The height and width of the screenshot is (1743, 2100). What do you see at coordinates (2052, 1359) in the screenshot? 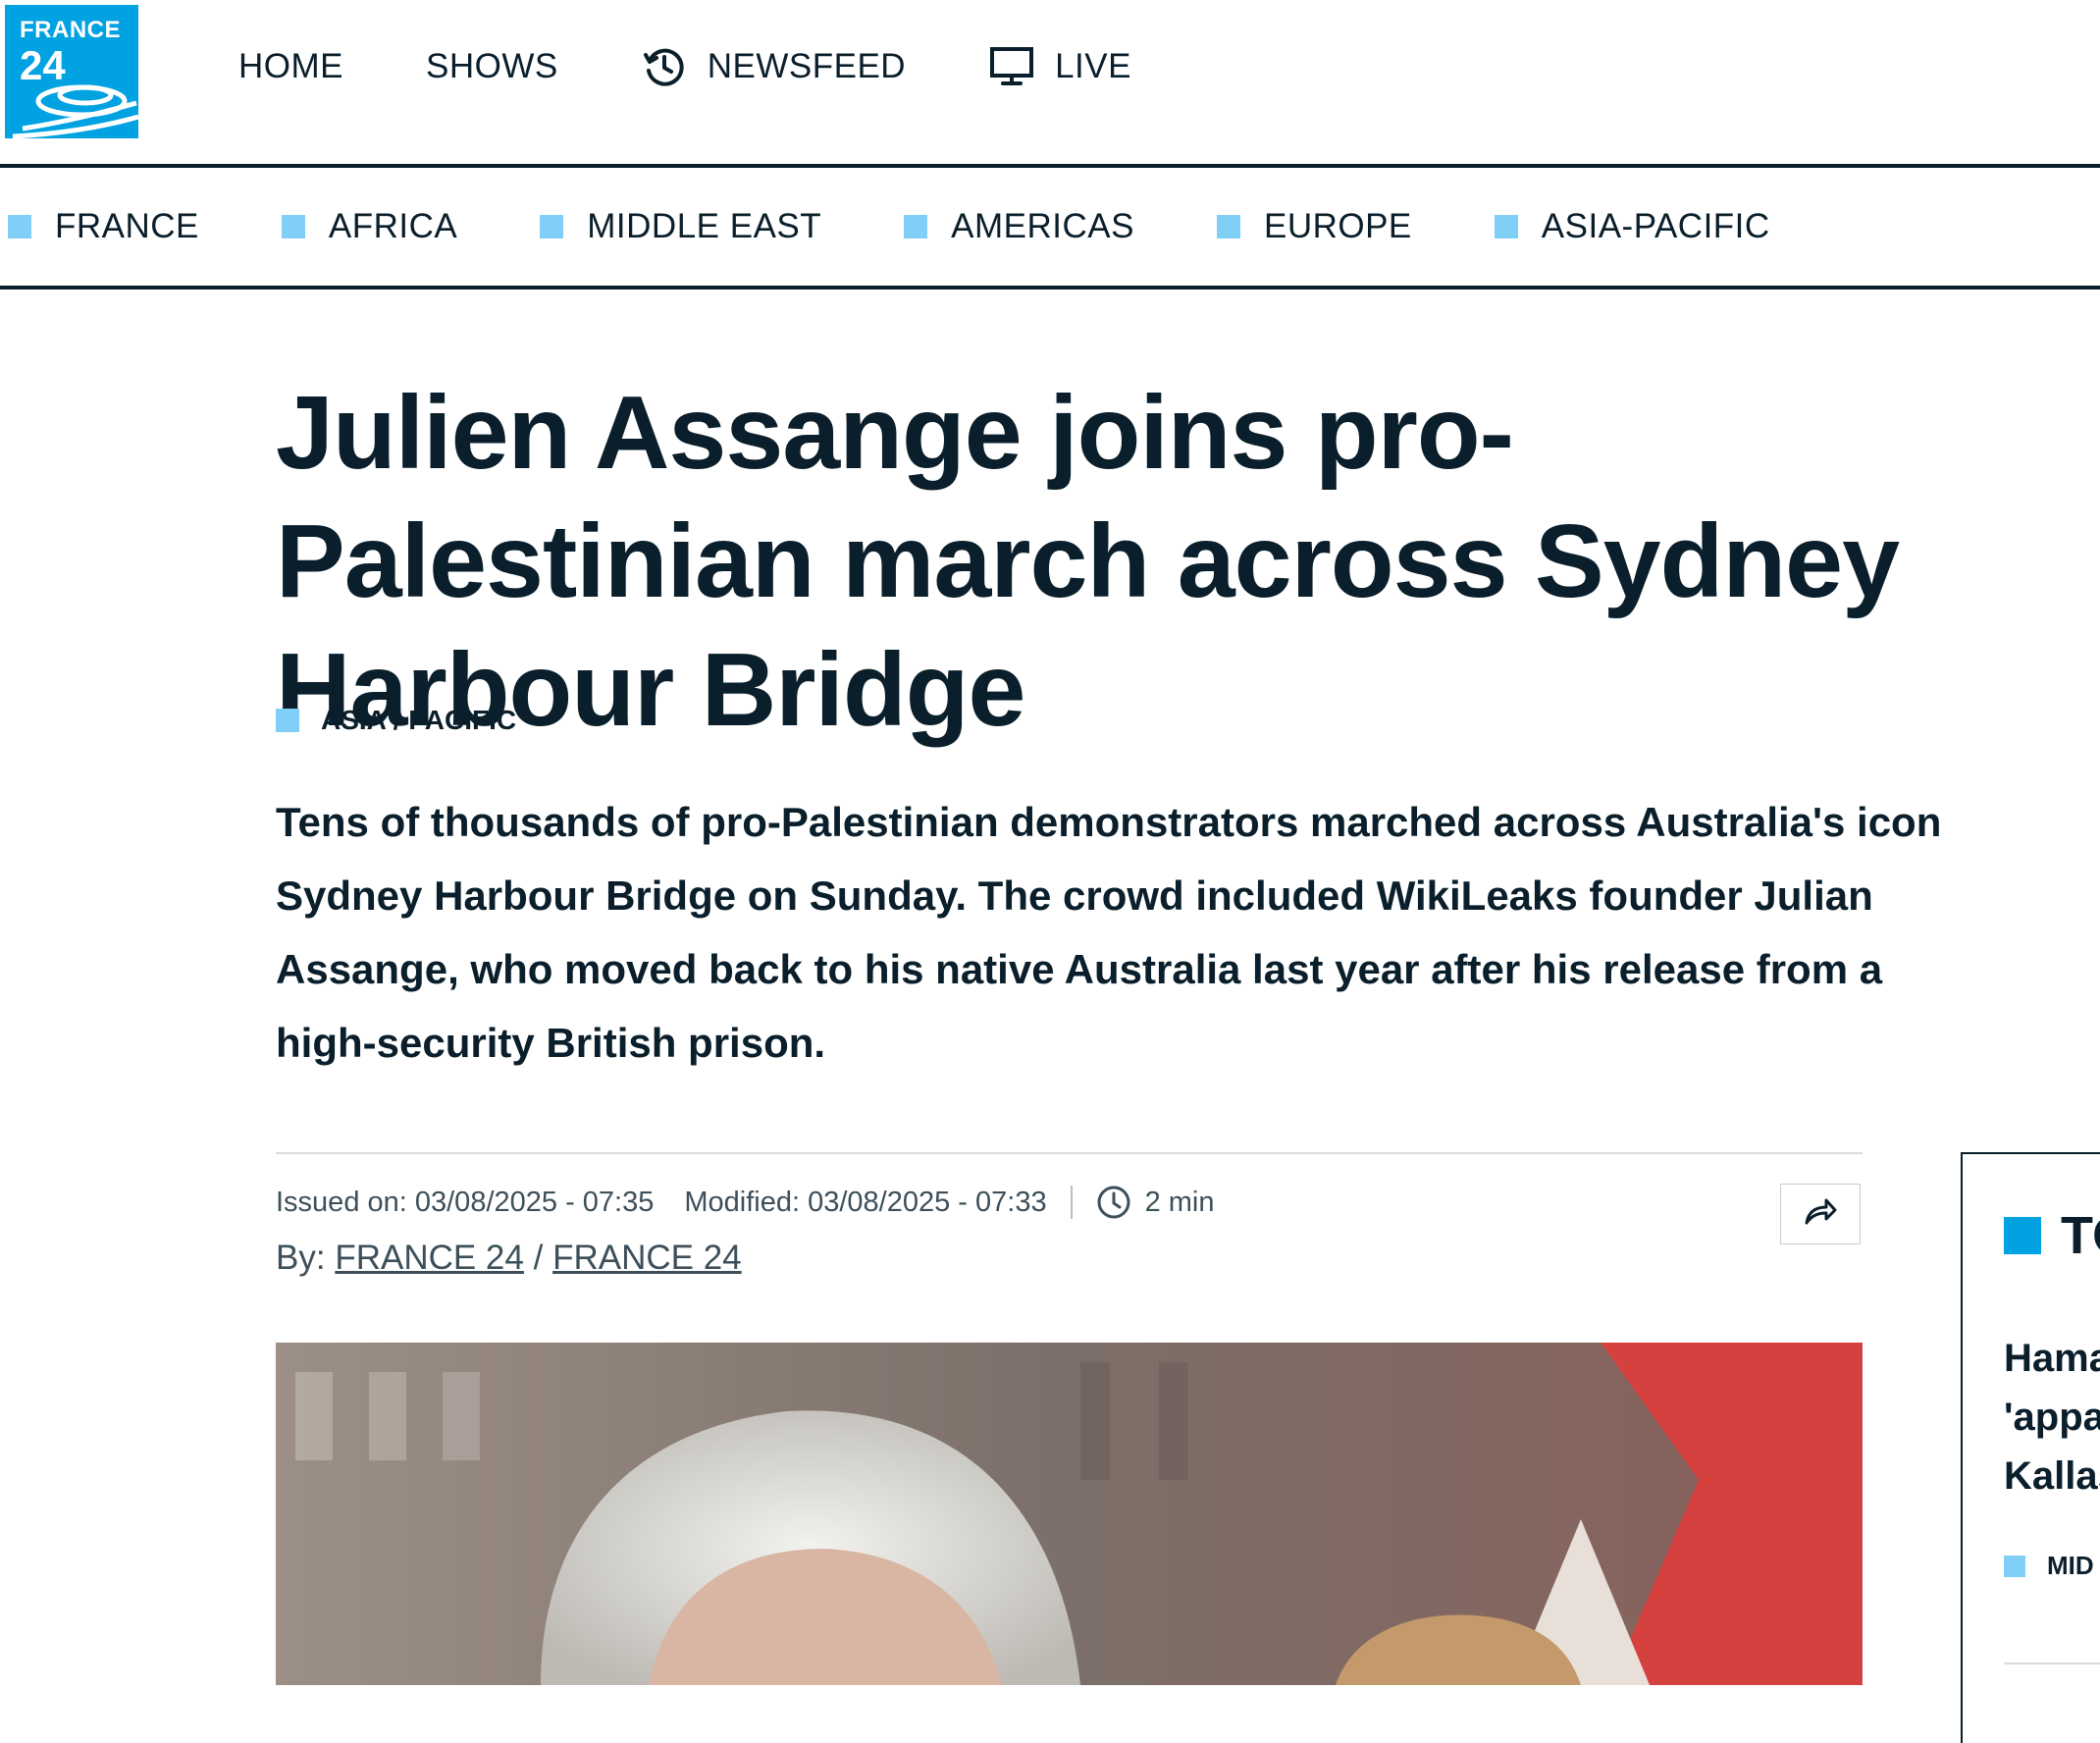
I see `sidebar-story-line: Hama` at bounding box center [2052, 1359].